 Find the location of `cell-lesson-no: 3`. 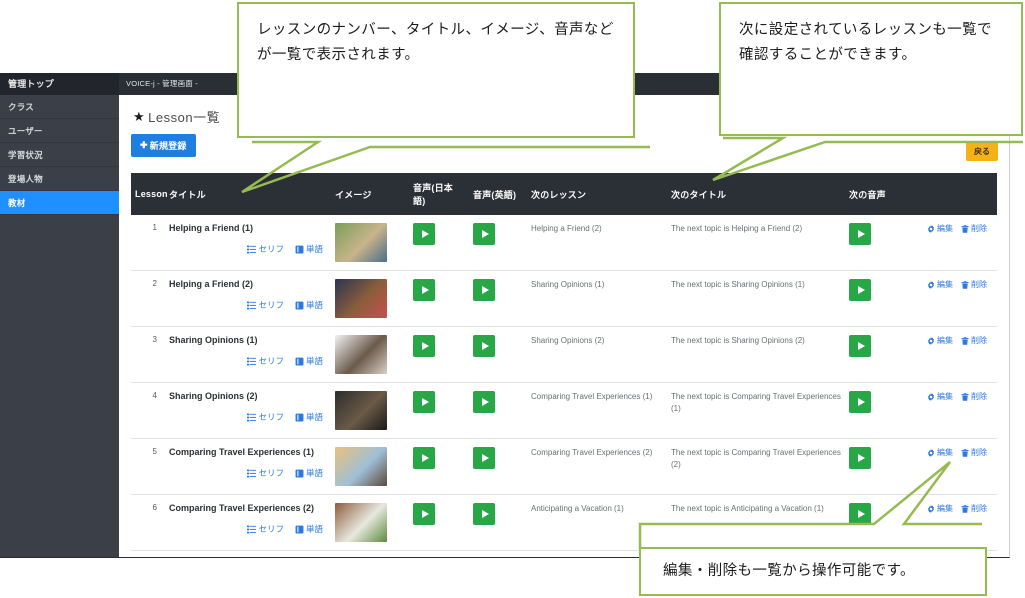

cell-lesson-no: 3 is located at coordinates (148, 354).